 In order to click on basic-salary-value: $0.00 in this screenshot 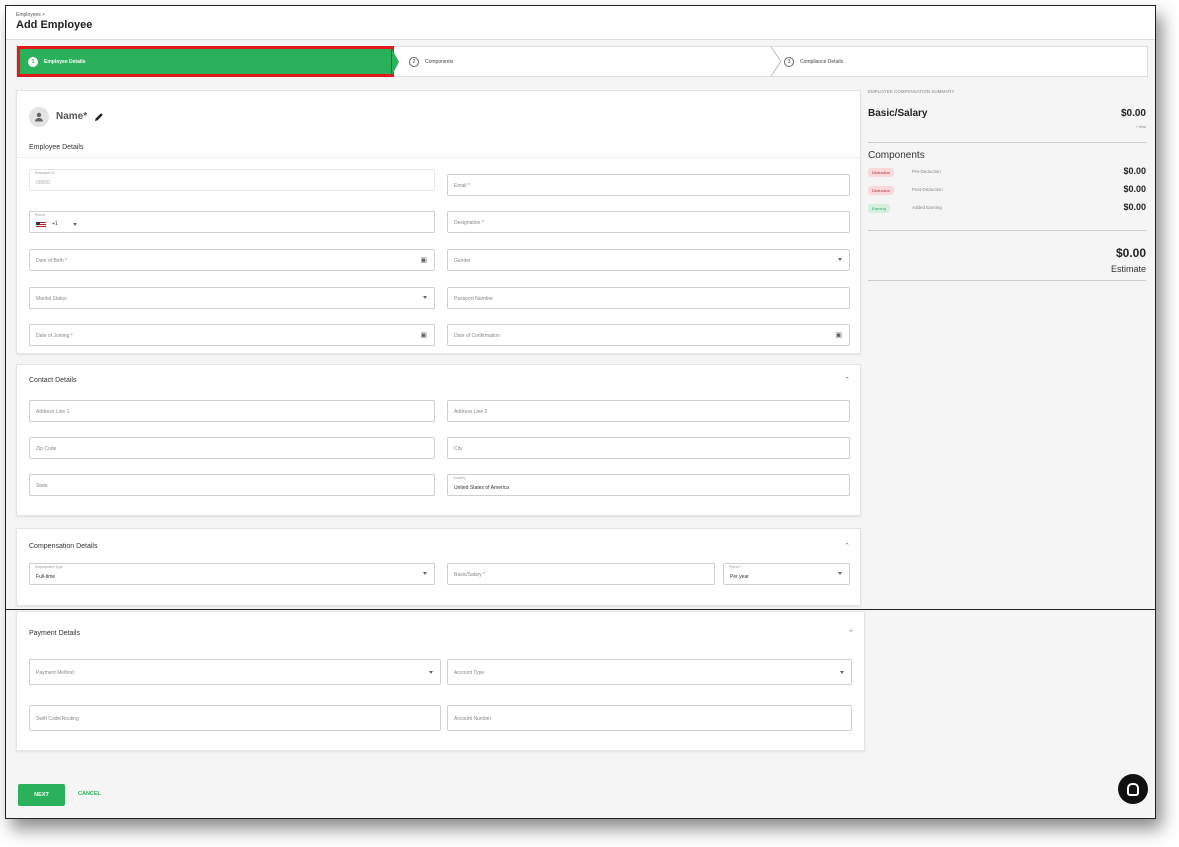, I will do `click(1133, 113)`.